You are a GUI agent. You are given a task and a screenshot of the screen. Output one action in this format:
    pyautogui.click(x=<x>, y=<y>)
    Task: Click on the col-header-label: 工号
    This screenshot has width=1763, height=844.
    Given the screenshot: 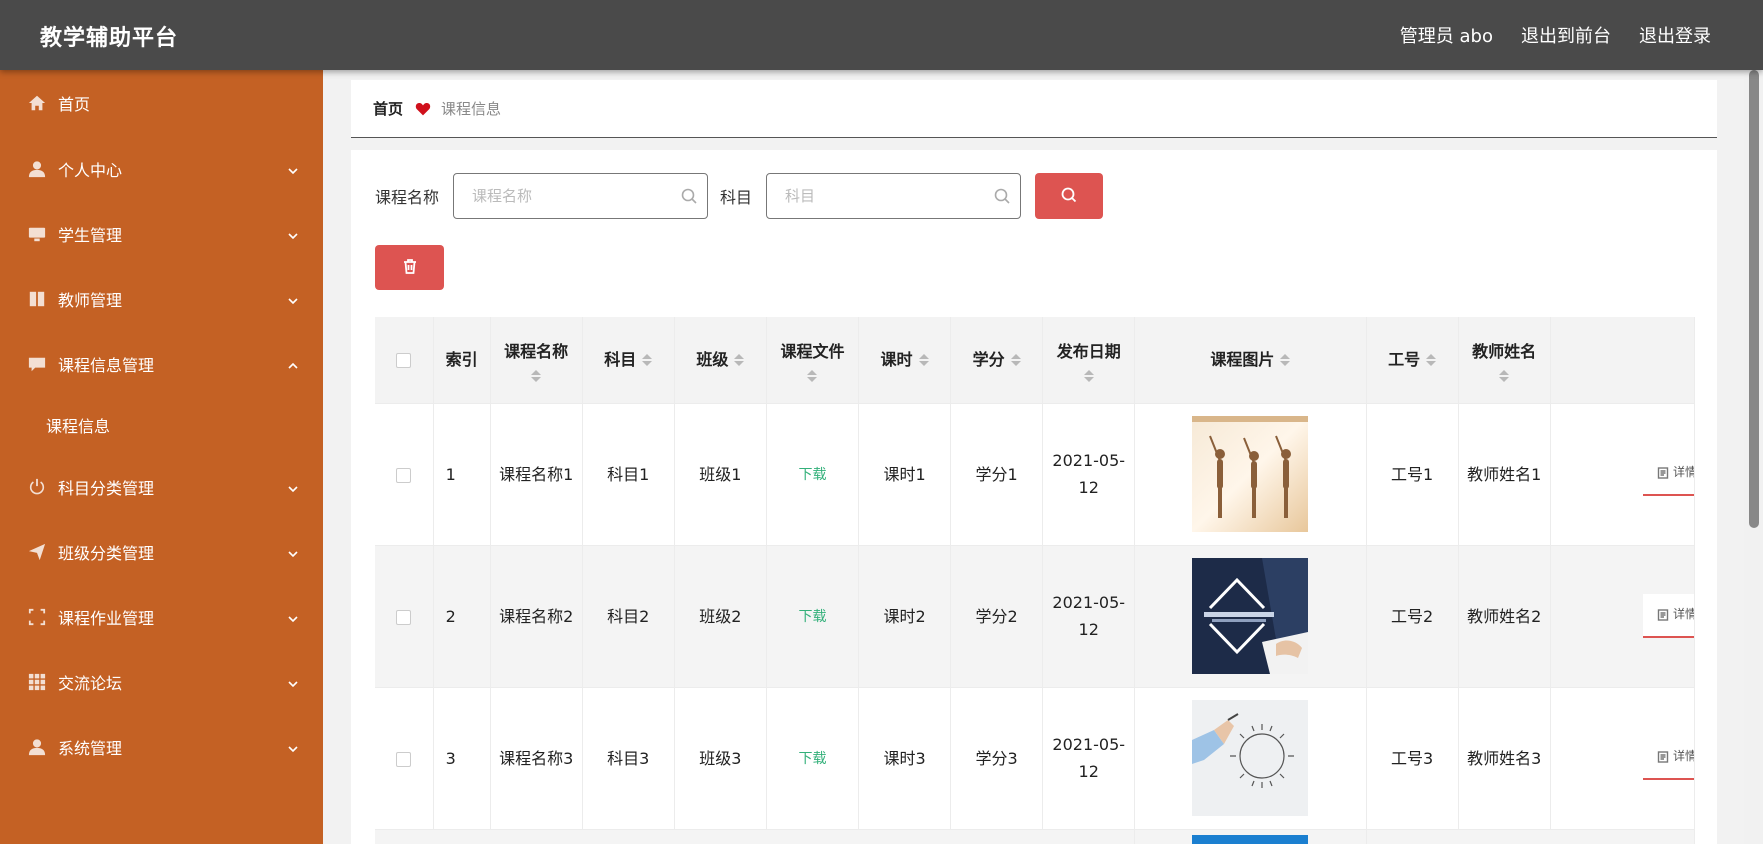 What is the action you would take?
    pyautogui.click(x=1404, y=359)
    